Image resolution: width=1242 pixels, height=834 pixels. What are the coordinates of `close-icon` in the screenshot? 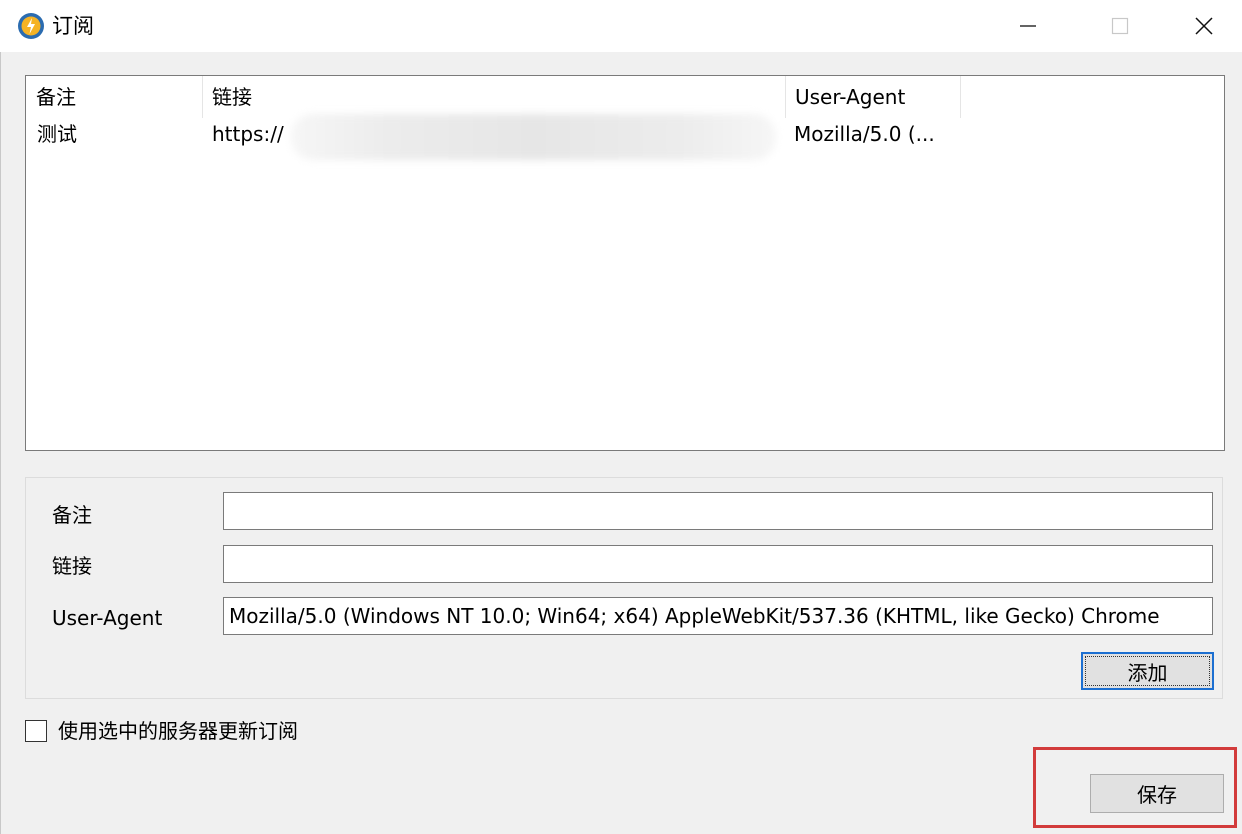 It's located at (1204, 26).